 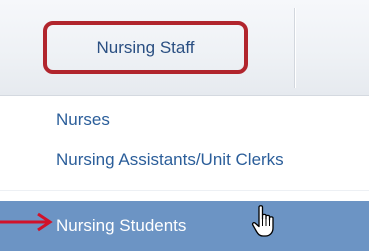 I want to click on hand-pointer-icon, so click(x=262, y=221).